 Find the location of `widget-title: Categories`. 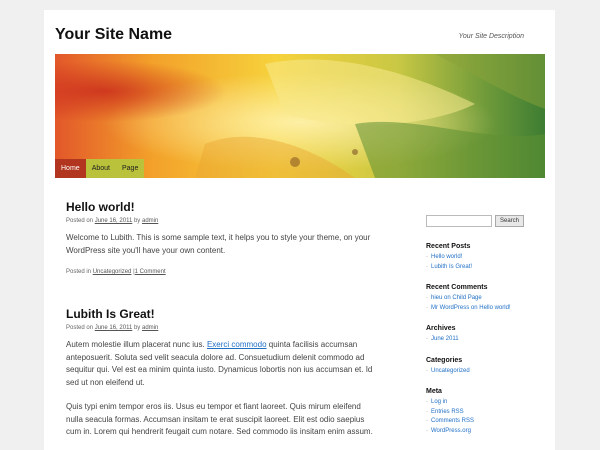

widget-title: Categories is located at coordinates (444, 360).